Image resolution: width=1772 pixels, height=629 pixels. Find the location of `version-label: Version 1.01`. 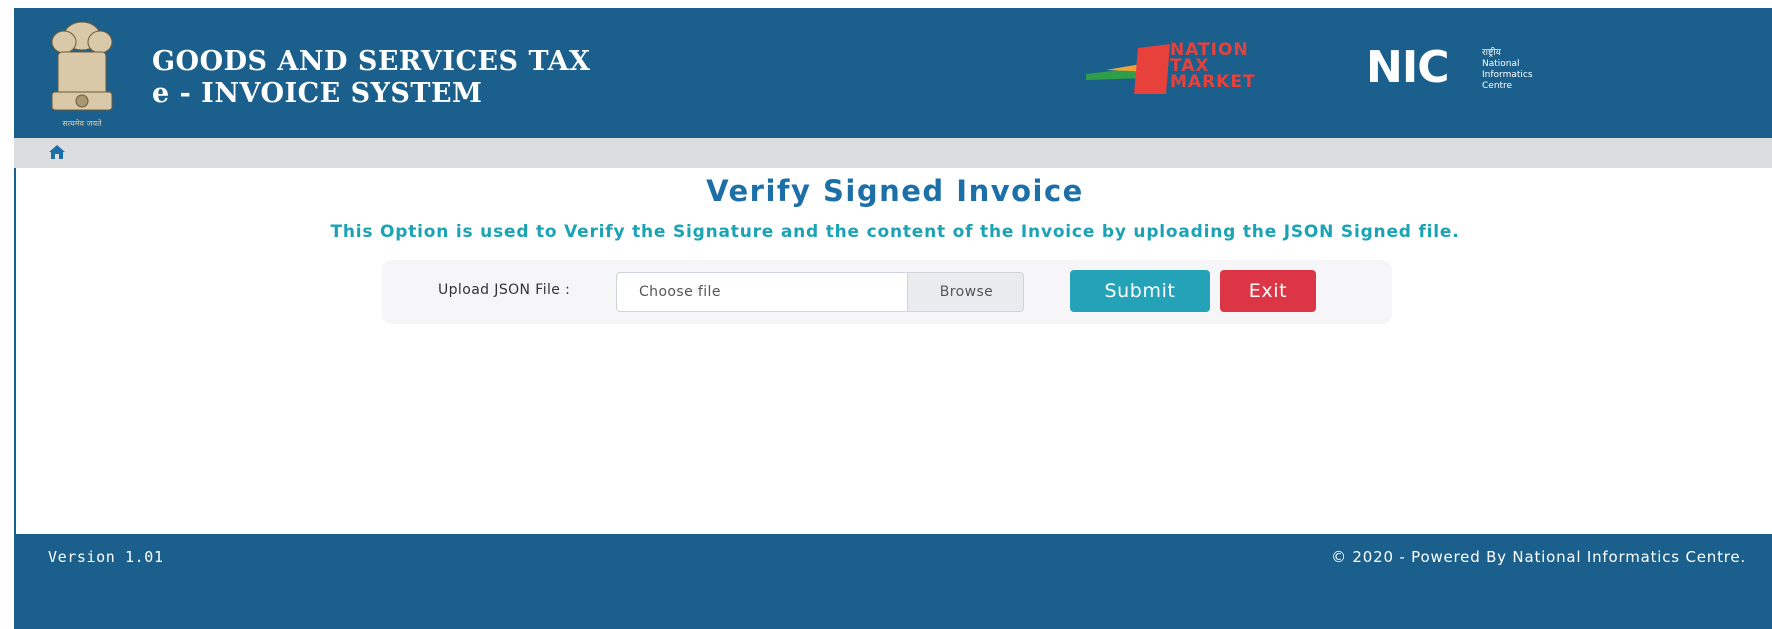

version-label: Version 1.01 is located at coordinates (106, 557).